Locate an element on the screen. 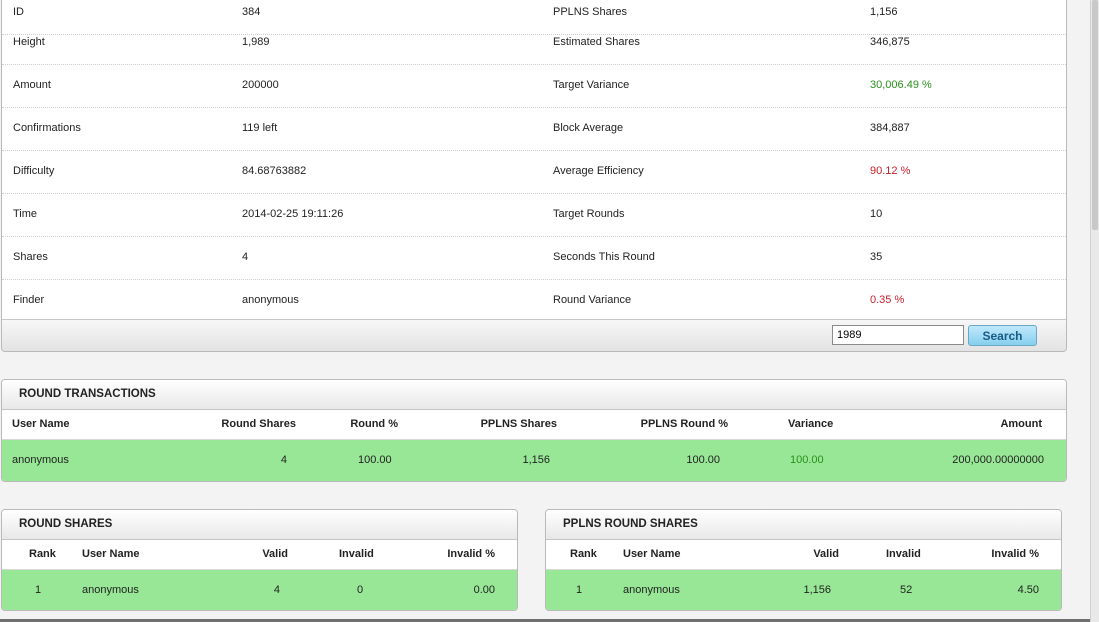 The width and height of the screenshot is (1099, 622). search-button: Search is located at coordinates (1002, 335).